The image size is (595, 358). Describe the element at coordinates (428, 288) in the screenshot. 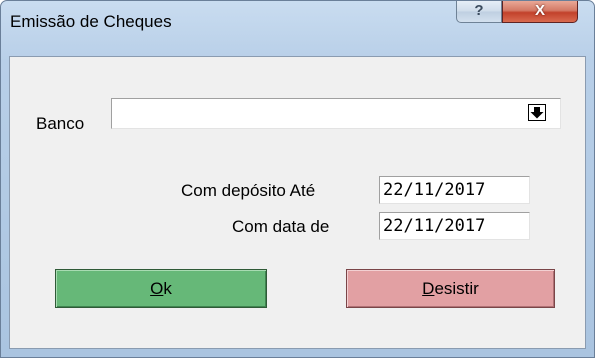

I see `desistir-mnemonic: D` at that location.